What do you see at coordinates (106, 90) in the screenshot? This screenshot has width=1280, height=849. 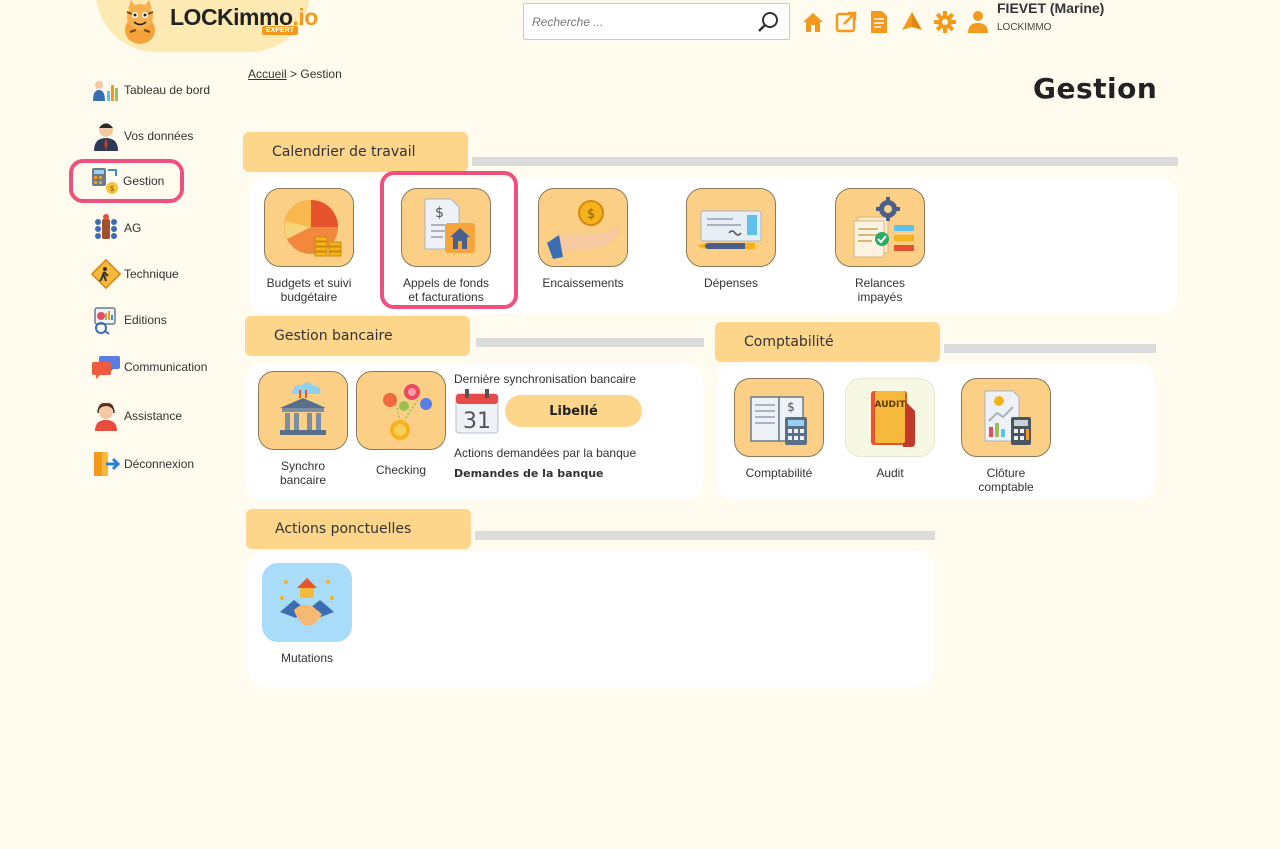 I see `dashboard-icon` at bounding box center [106, 90].